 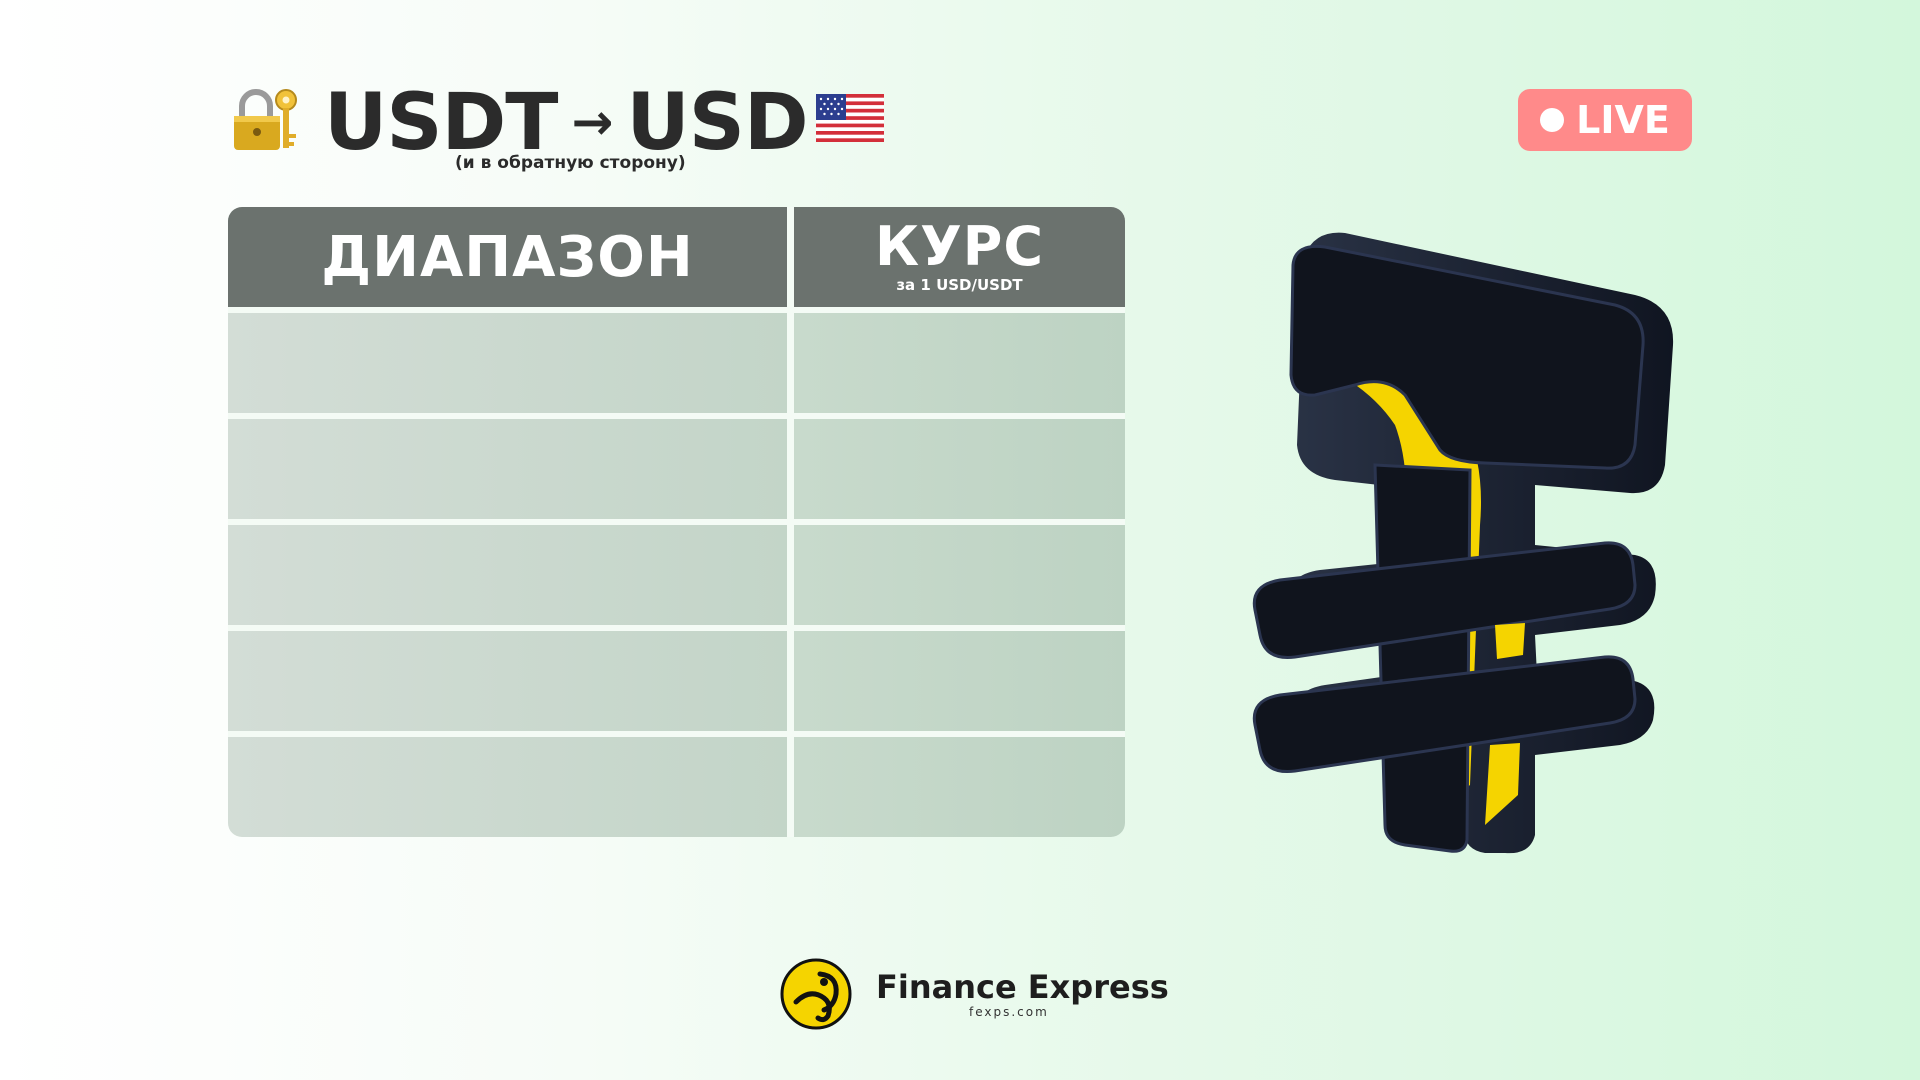 What do you see at coordinates (570, 163) in the screenshot?
I see `page-subtitle: (и в обратную сторону)` at bounding box center [570, 163].